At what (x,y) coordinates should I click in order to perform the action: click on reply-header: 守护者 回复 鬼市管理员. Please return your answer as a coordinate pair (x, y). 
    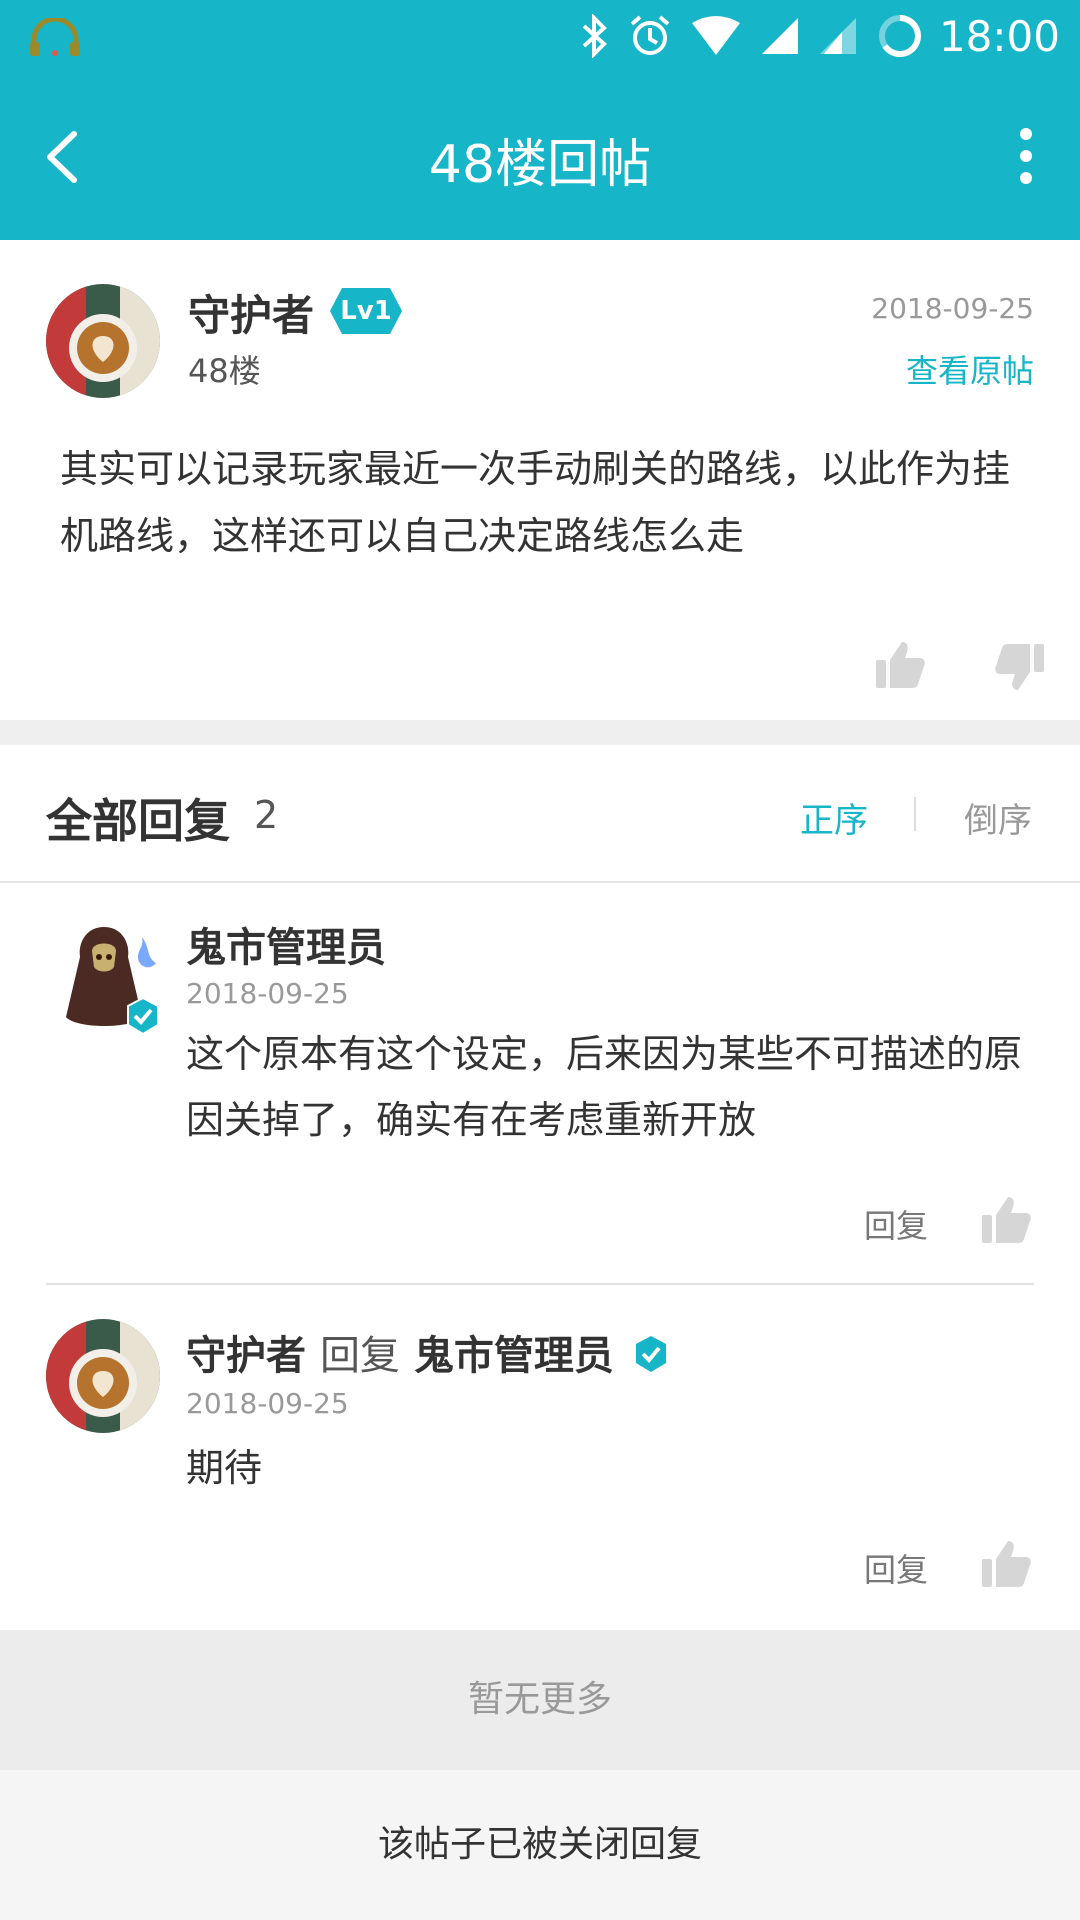
    Looking at the image, I should click on (427, 1352).